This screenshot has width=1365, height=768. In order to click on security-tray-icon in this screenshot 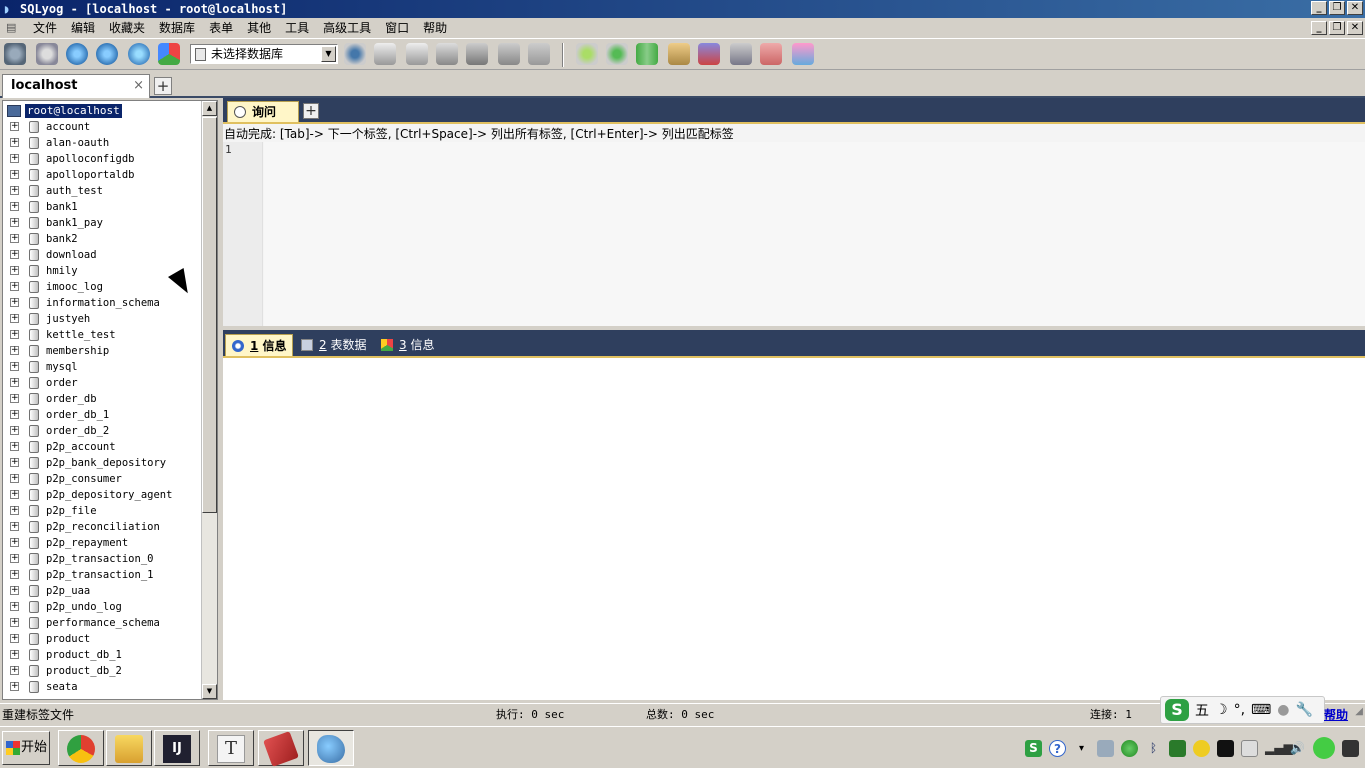, I will do `click(1129, 748)`.